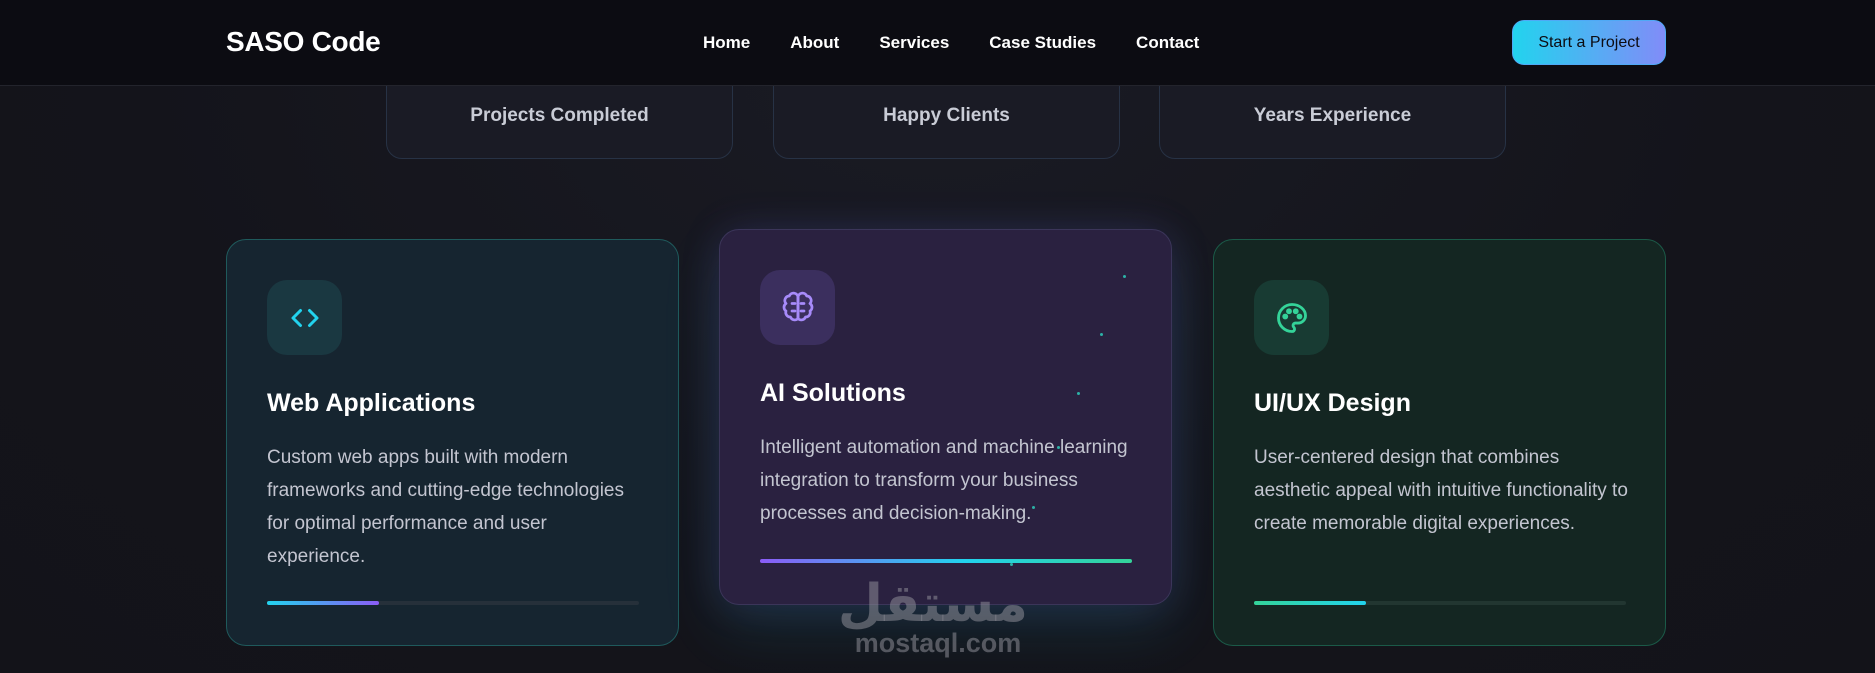  Describe the element at coordinates (371, 403) in the screenshot. I see `service-title: Web Applications` at that location.